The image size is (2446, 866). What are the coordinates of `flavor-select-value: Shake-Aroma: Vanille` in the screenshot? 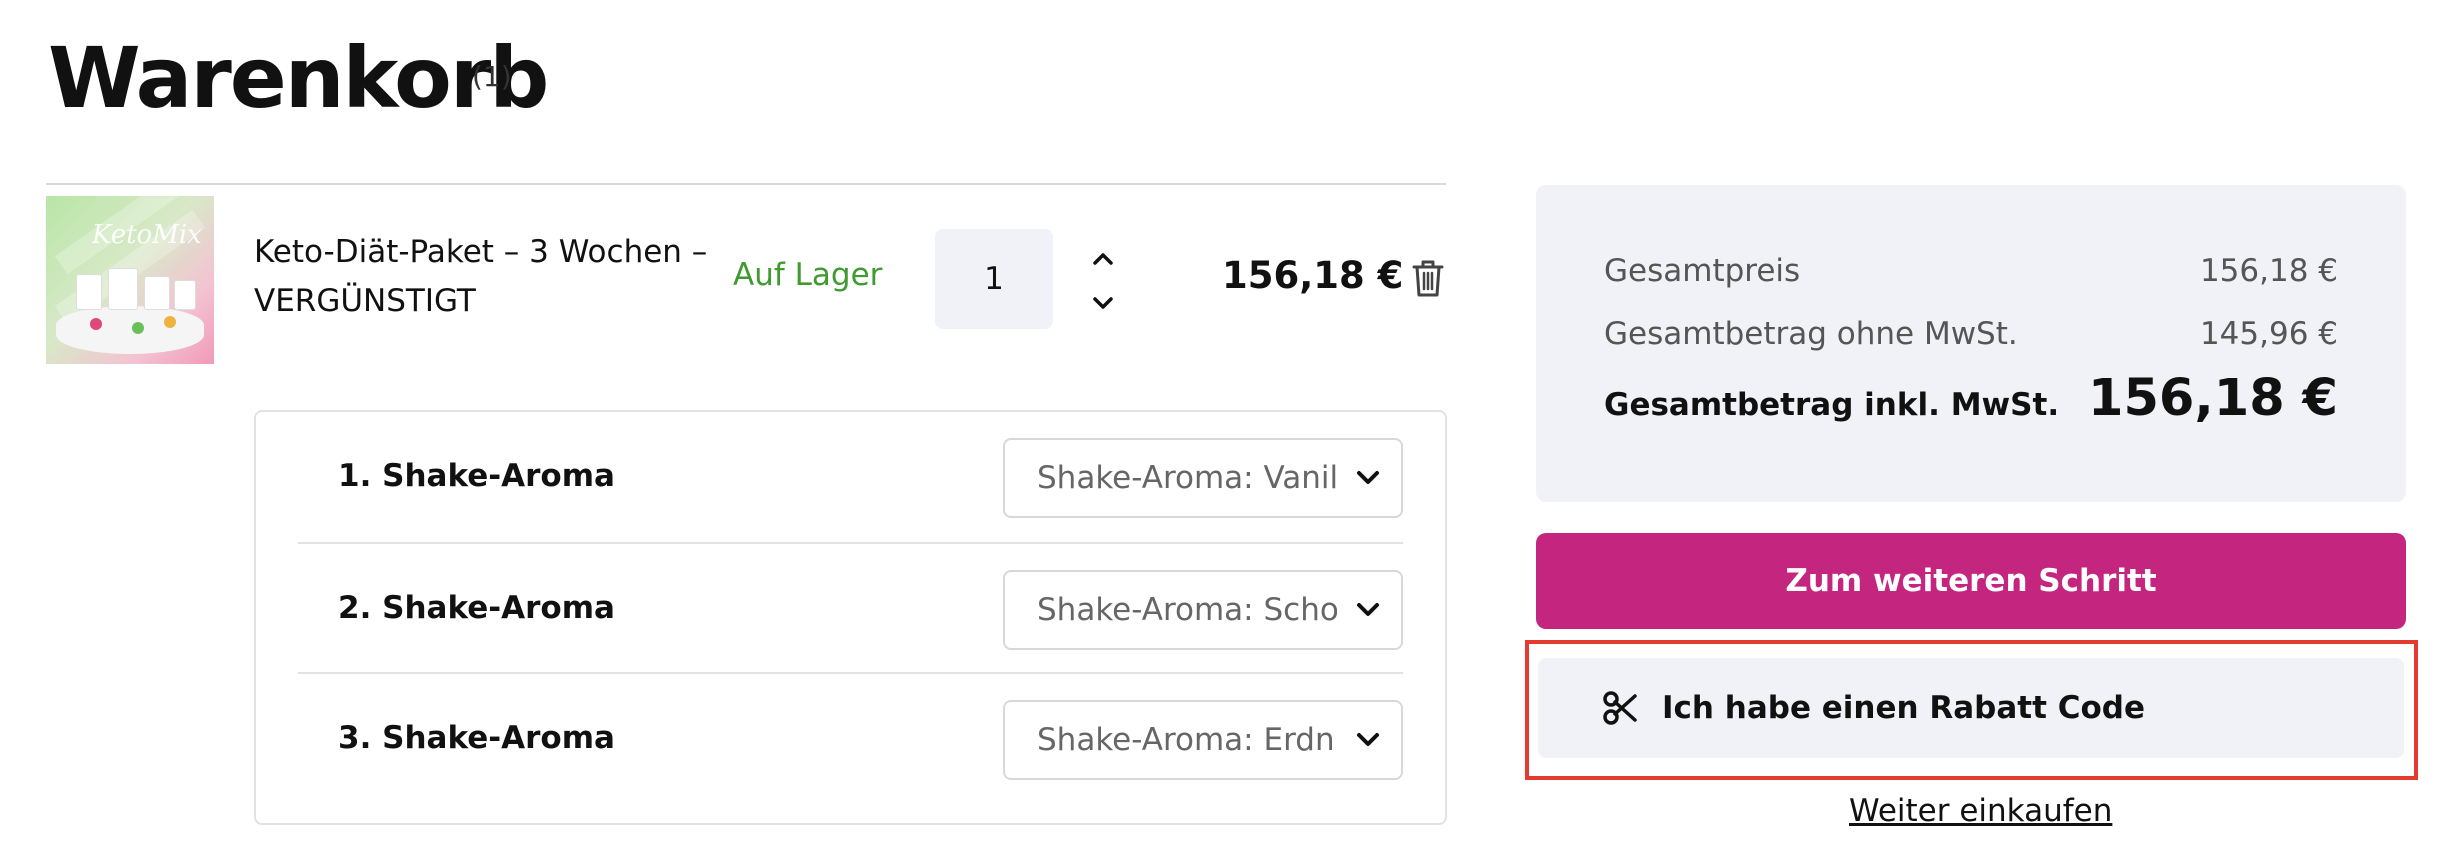 It's located at (1187, 478).